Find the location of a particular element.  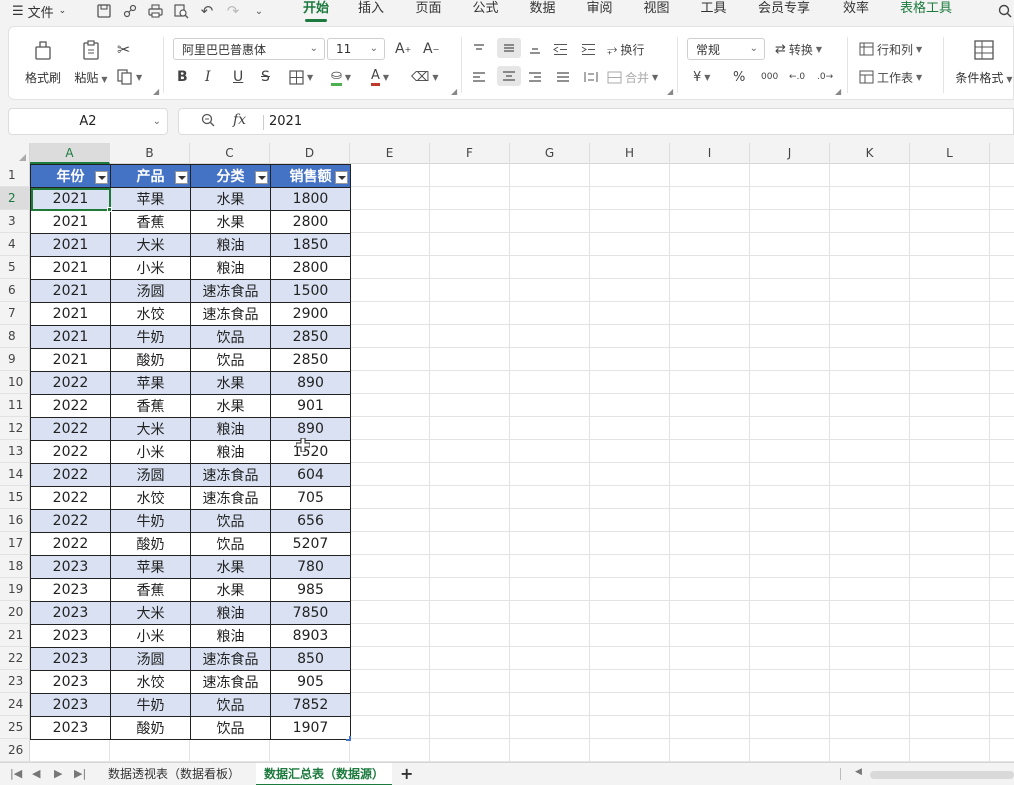

horizontal-scrollbar is located at coordinates (942, 775).